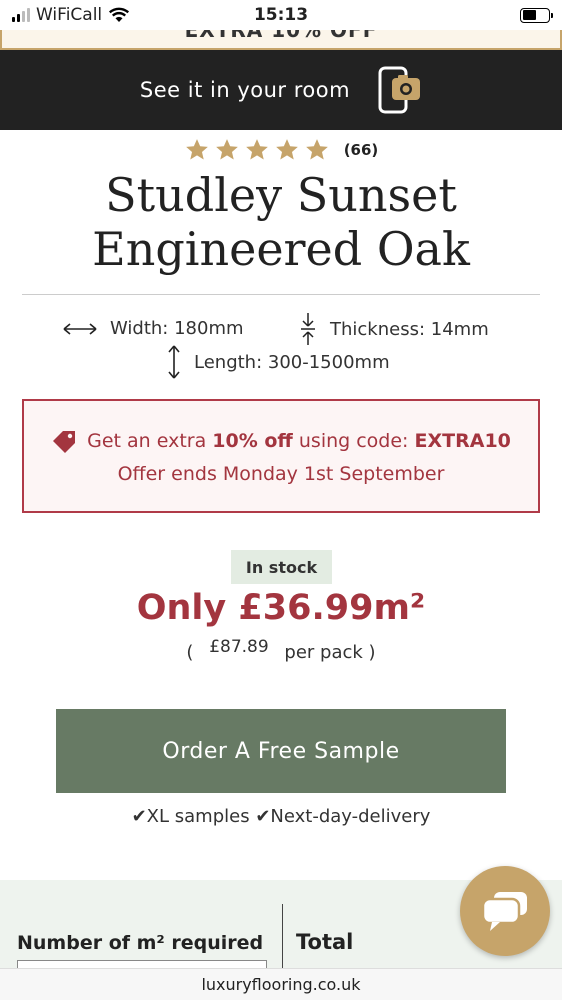  I want to click on price-per-m2: Only £36.99m², so click(281, 608).